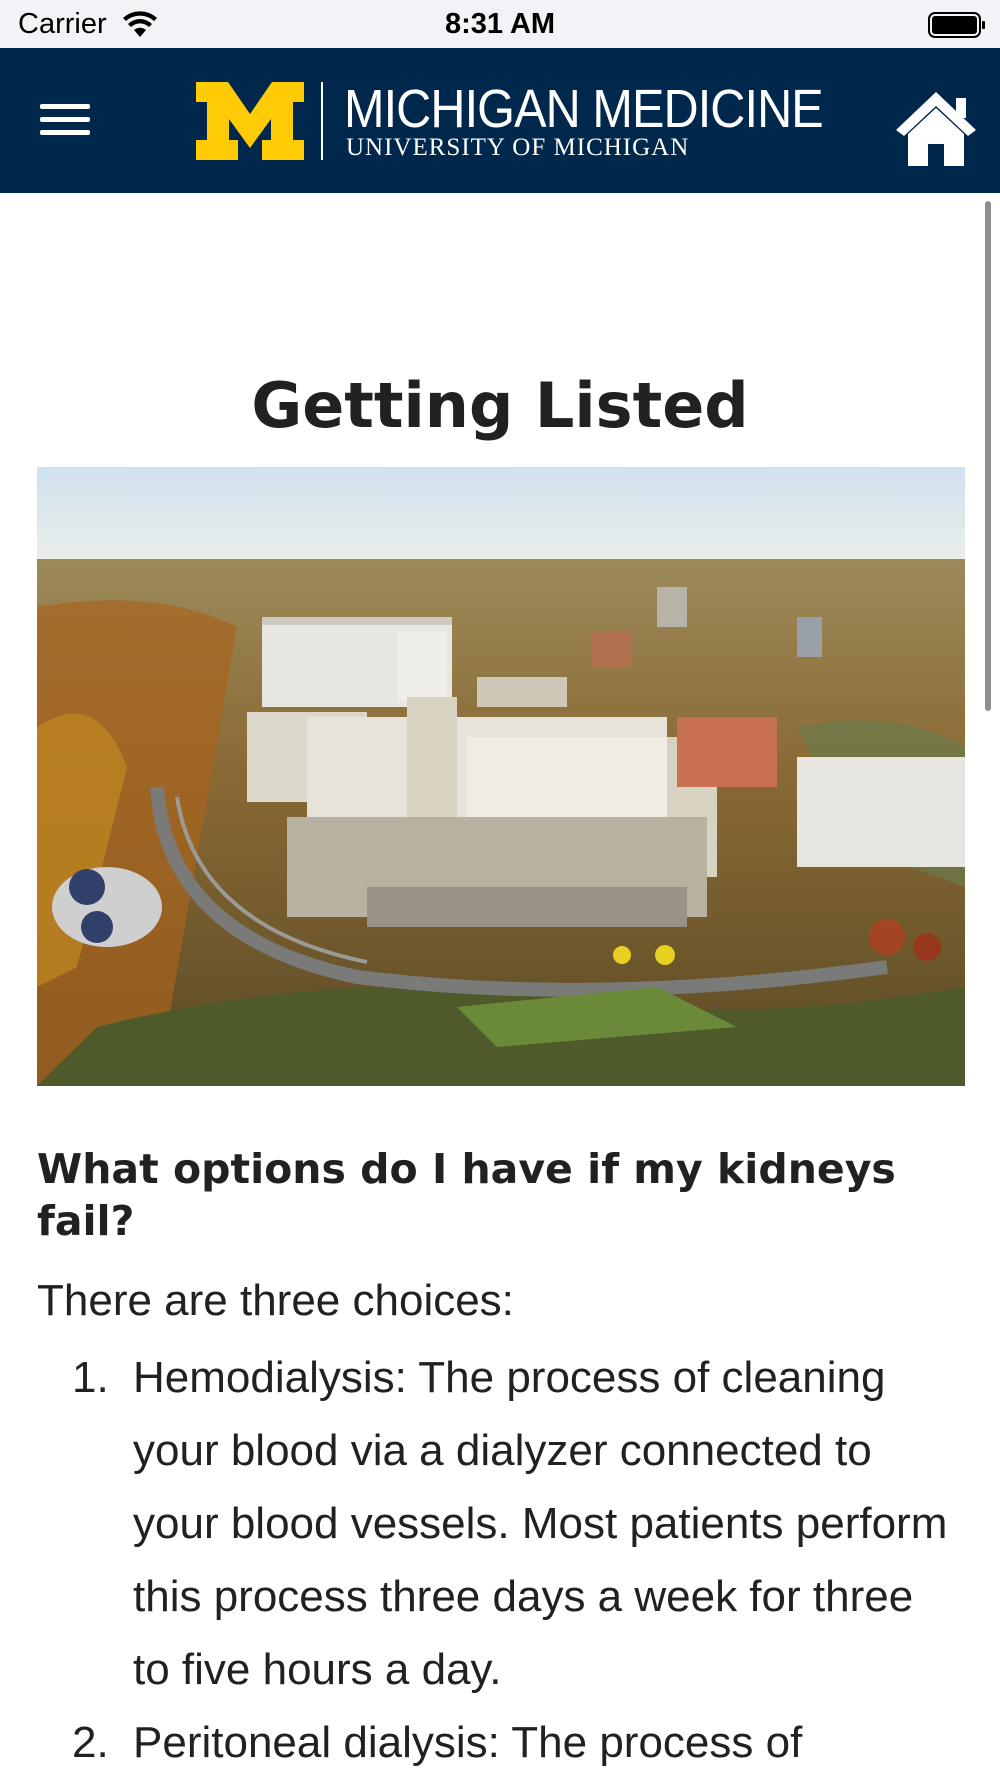 The image size is (1000, 1778). I want to click on logo-divider, so click(322, 121).